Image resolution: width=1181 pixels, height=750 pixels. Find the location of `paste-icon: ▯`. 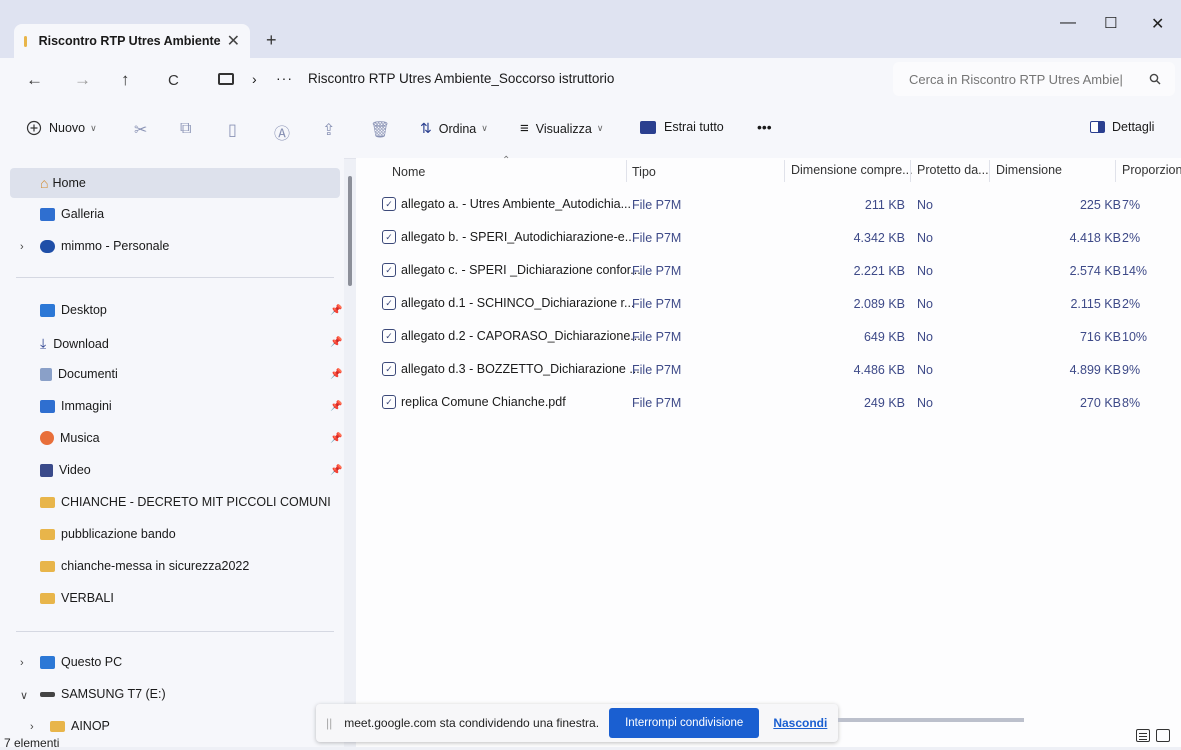

paste-icon: ▯ is located at coordinates (232, 130).